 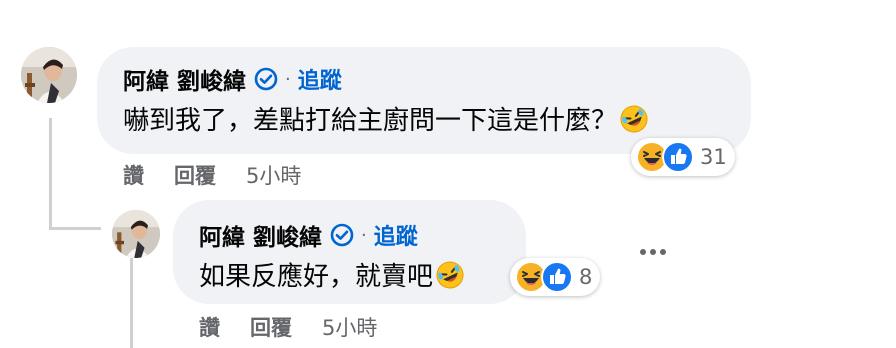 I want to click on comment-actions: 讚 回覆 5小時, so click(x=212, y=175).